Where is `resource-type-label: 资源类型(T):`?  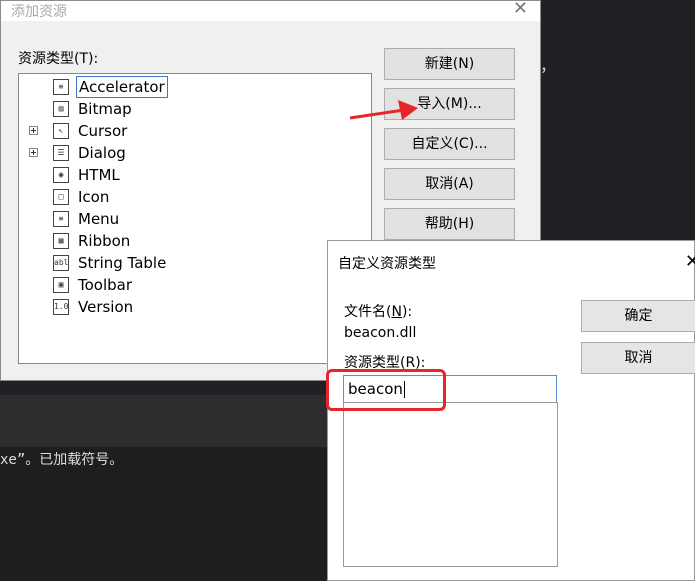
resource-type-label: 资源类型(T): is located at coordinates (58, 59).